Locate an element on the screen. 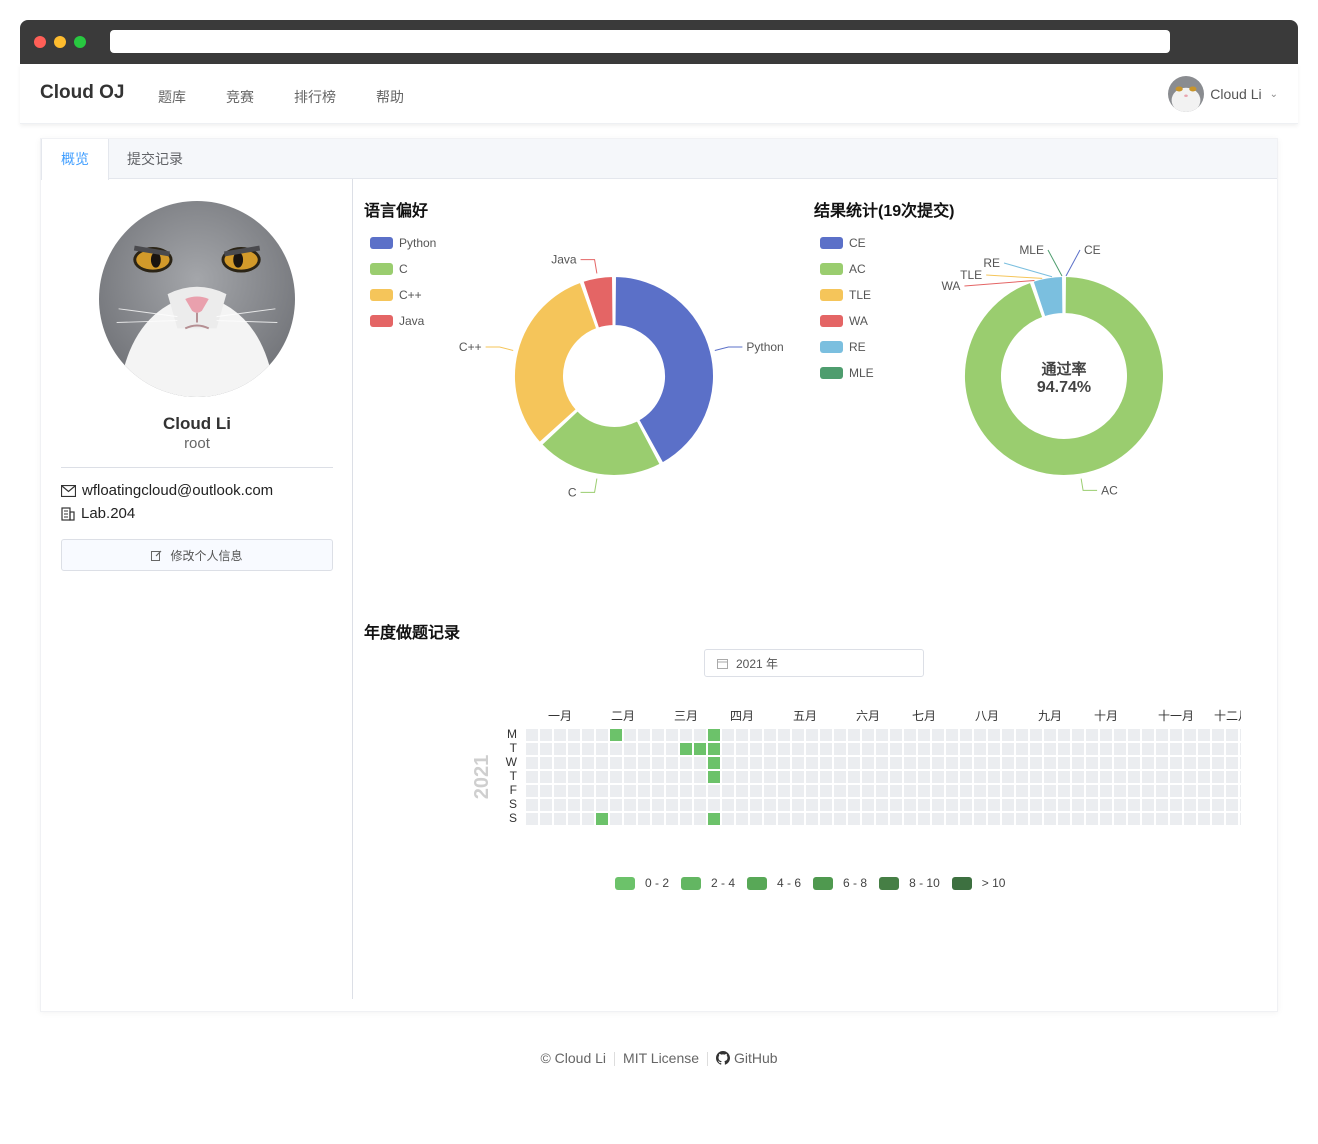  nav-rankings: 排行榜 is located at coordinates (315, 97).